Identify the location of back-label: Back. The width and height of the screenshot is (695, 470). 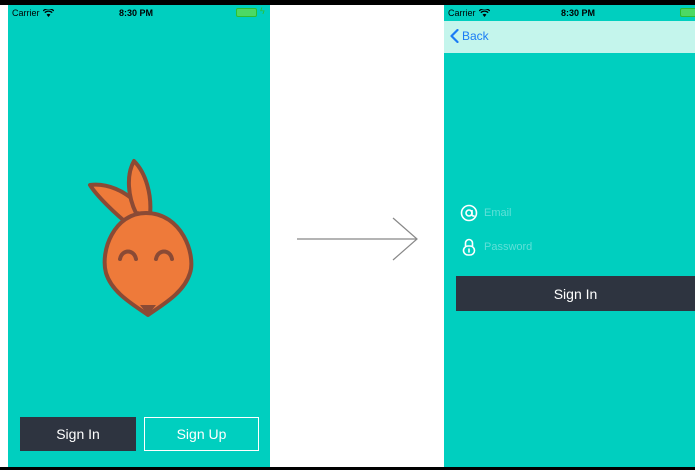
(475, 36).